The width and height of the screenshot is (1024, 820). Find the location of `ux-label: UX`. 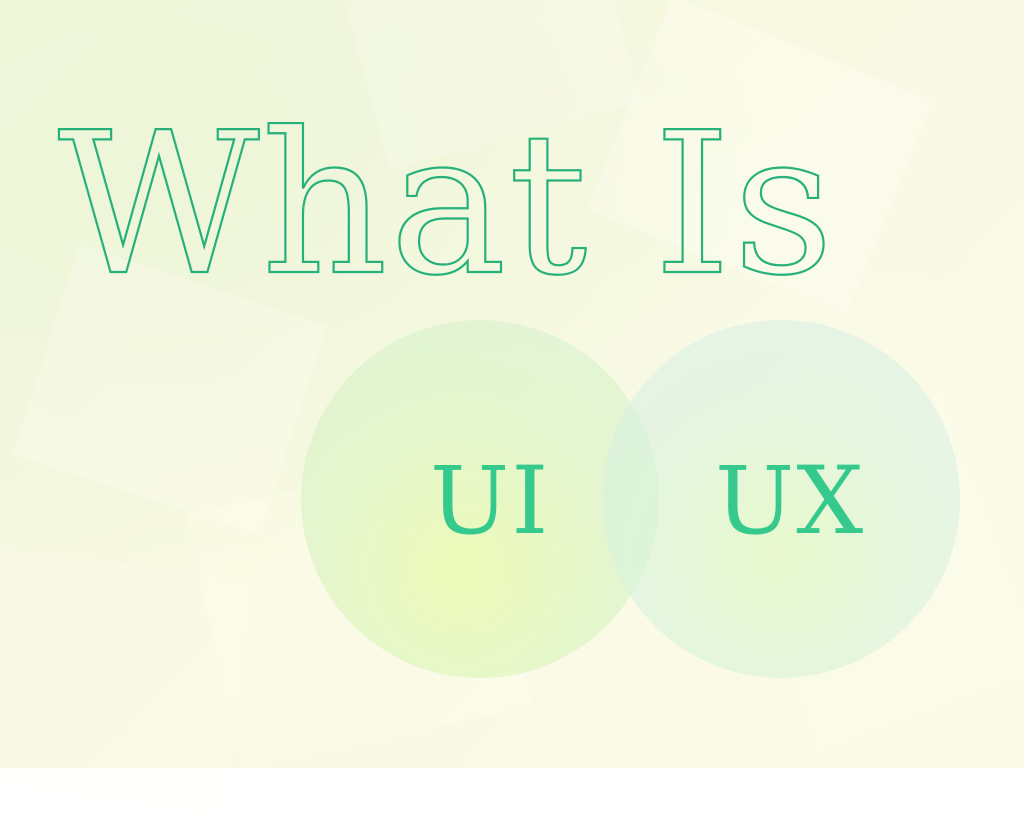

ux-label: UX is located at coordinates (790, 501).